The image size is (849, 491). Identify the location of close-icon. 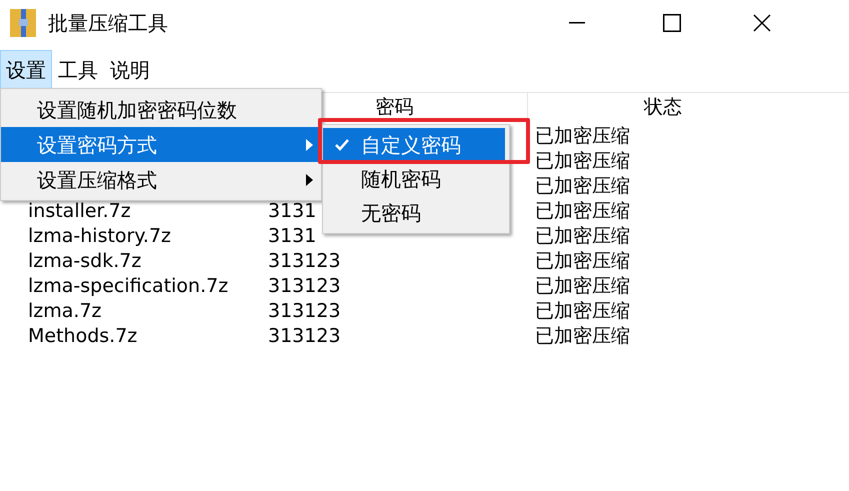
(762, 23).